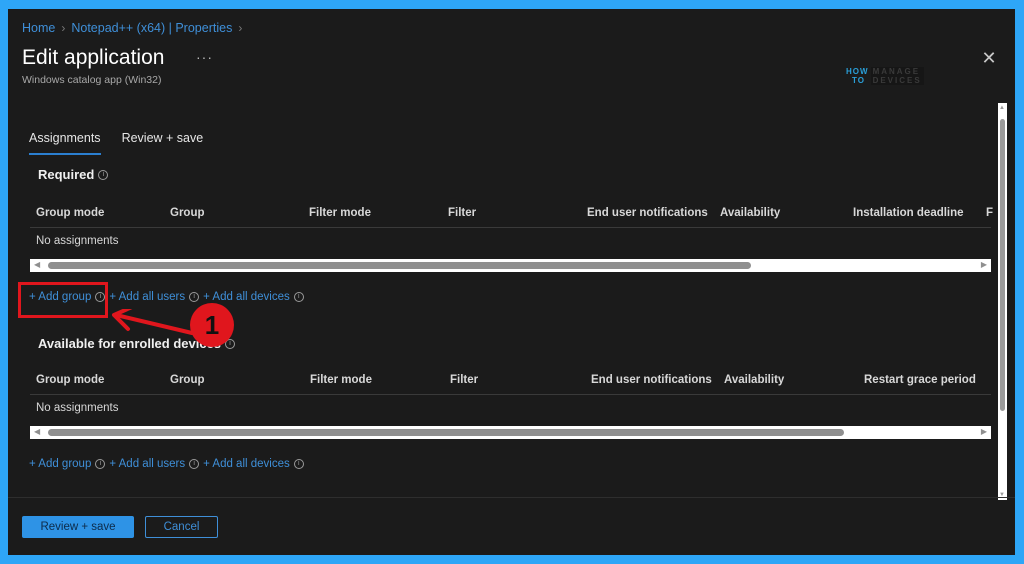 The image size is (1024, 564). I want to click on watermark-to: TO, so click(858, 80).